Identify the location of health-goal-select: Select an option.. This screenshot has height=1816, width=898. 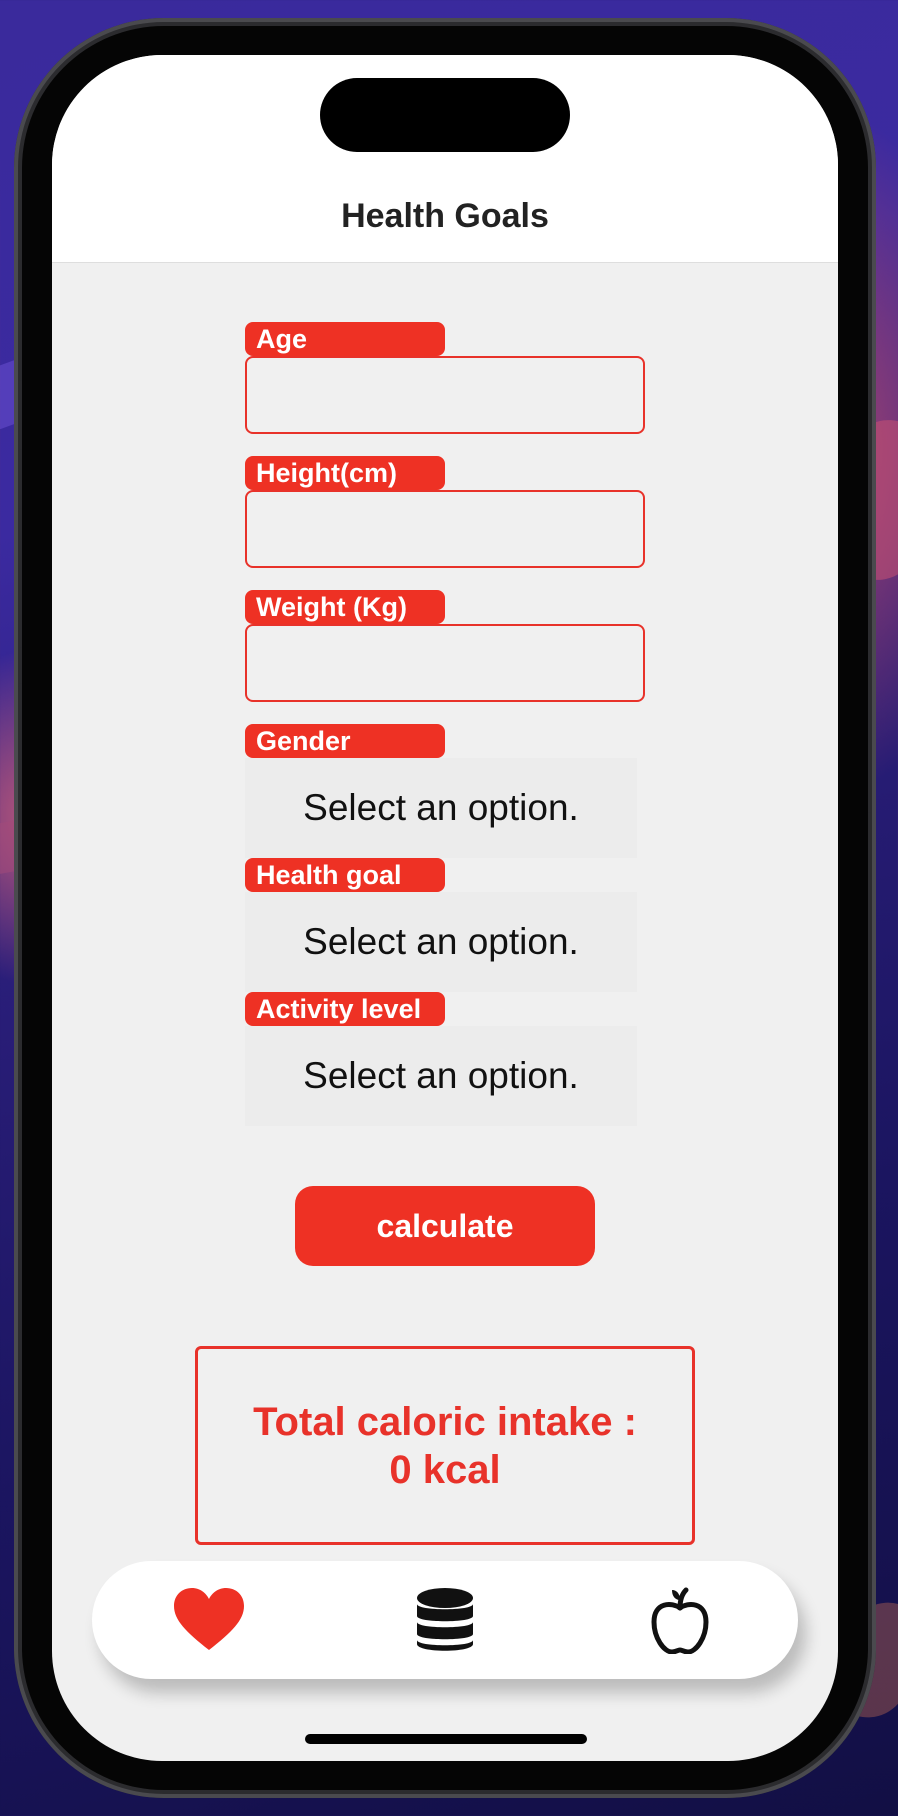
(441, 942).